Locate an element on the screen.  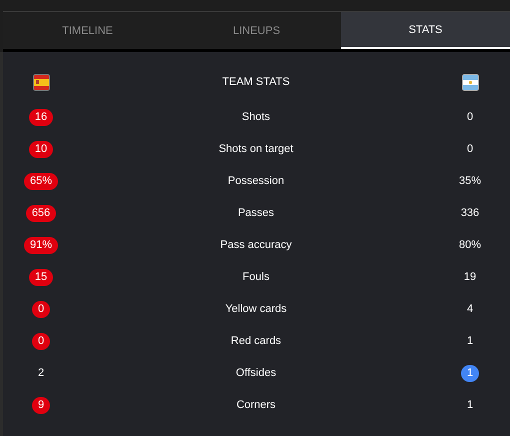
stat-label: Yellow cards is located at coordinates (256, 309).